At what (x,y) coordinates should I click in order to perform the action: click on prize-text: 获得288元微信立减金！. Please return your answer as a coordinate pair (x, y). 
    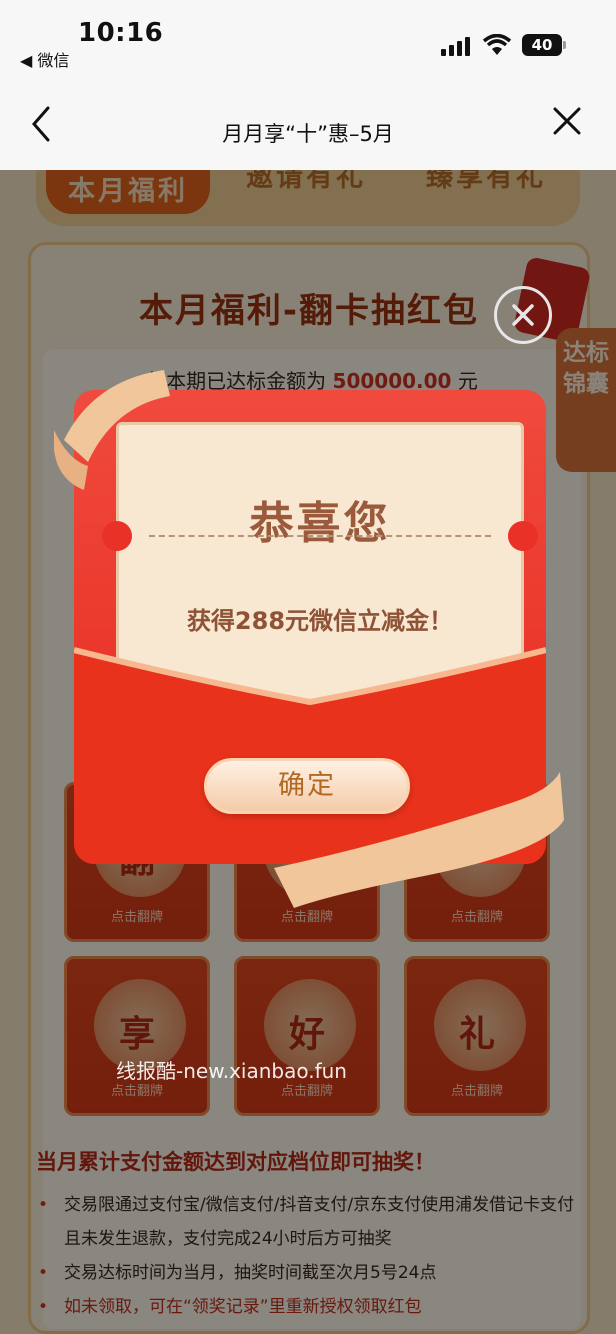
    Looking at the image, I should click on (320, 621).